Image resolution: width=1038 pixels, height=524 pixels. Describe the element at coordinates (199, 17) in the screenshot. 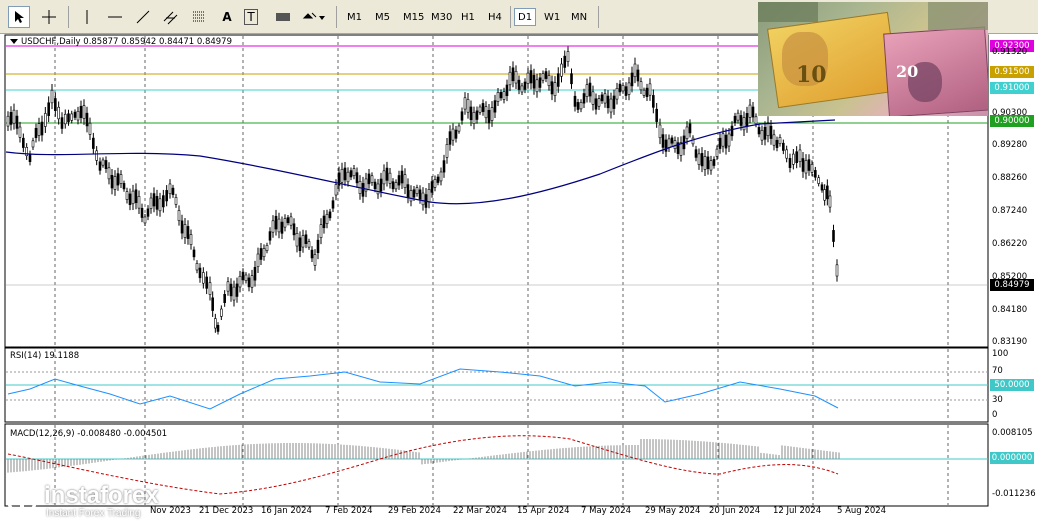

I see `fibonacci-tool-icon` at that location.